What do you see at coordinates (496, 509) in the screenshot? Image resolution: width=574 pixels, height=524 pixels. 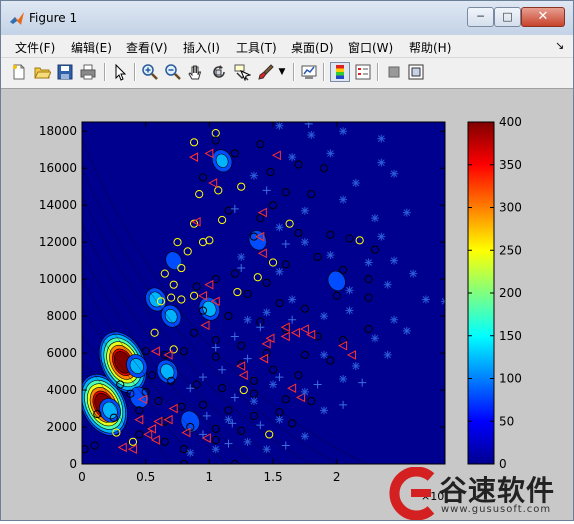 I see `watermark-url: www.gususoft.com` at bounding box center [496, 509].